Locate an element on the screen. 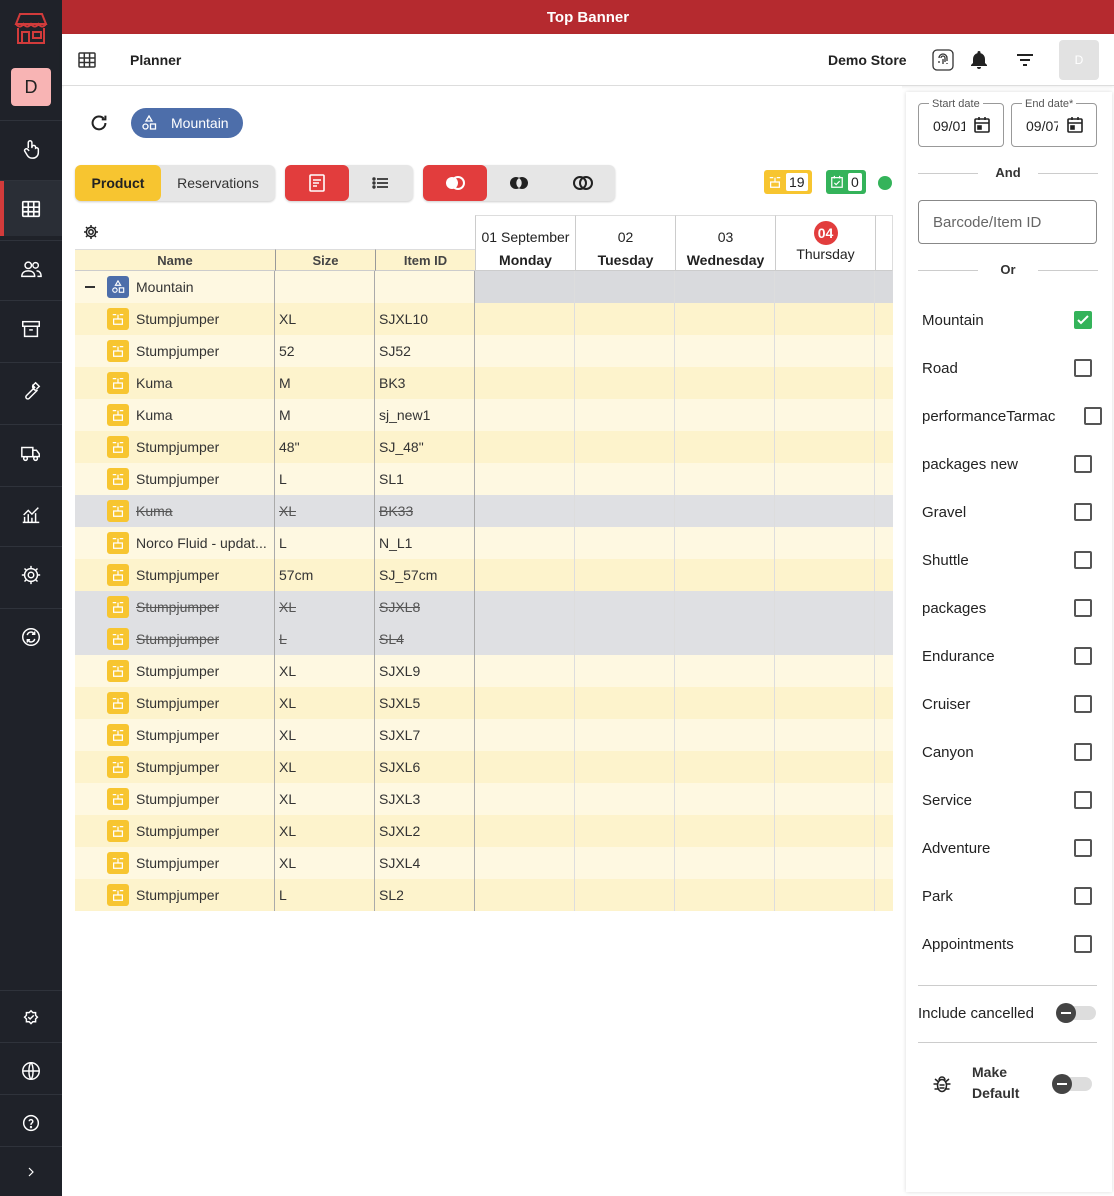 Image resolution: width=1114 pixels, height=1196 pixels. table-row: Stumpjumper L SL2 is located at coordinates (484, 895).